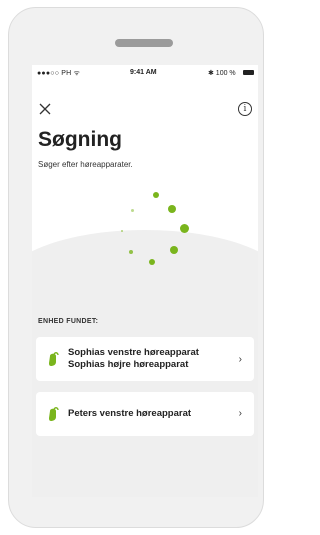  What do you see at coordinates (68, 321) in the screenshot?
I see `section-label: ENHED FUNDET:` at bounding box center [68, 321].